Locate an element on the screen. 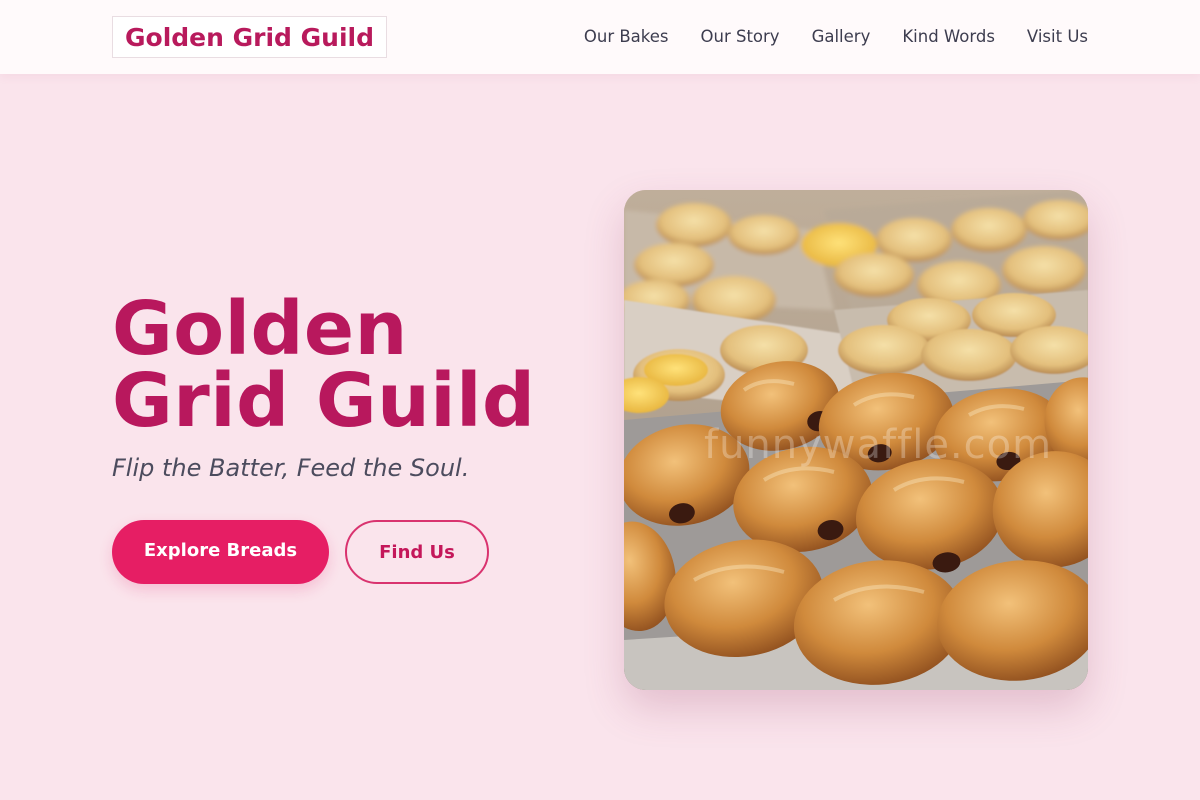 Image resolution: width=1200 pixels, height=800 pixels. hero-title: Golden Grid Guild is located at coordinates (352, 365).